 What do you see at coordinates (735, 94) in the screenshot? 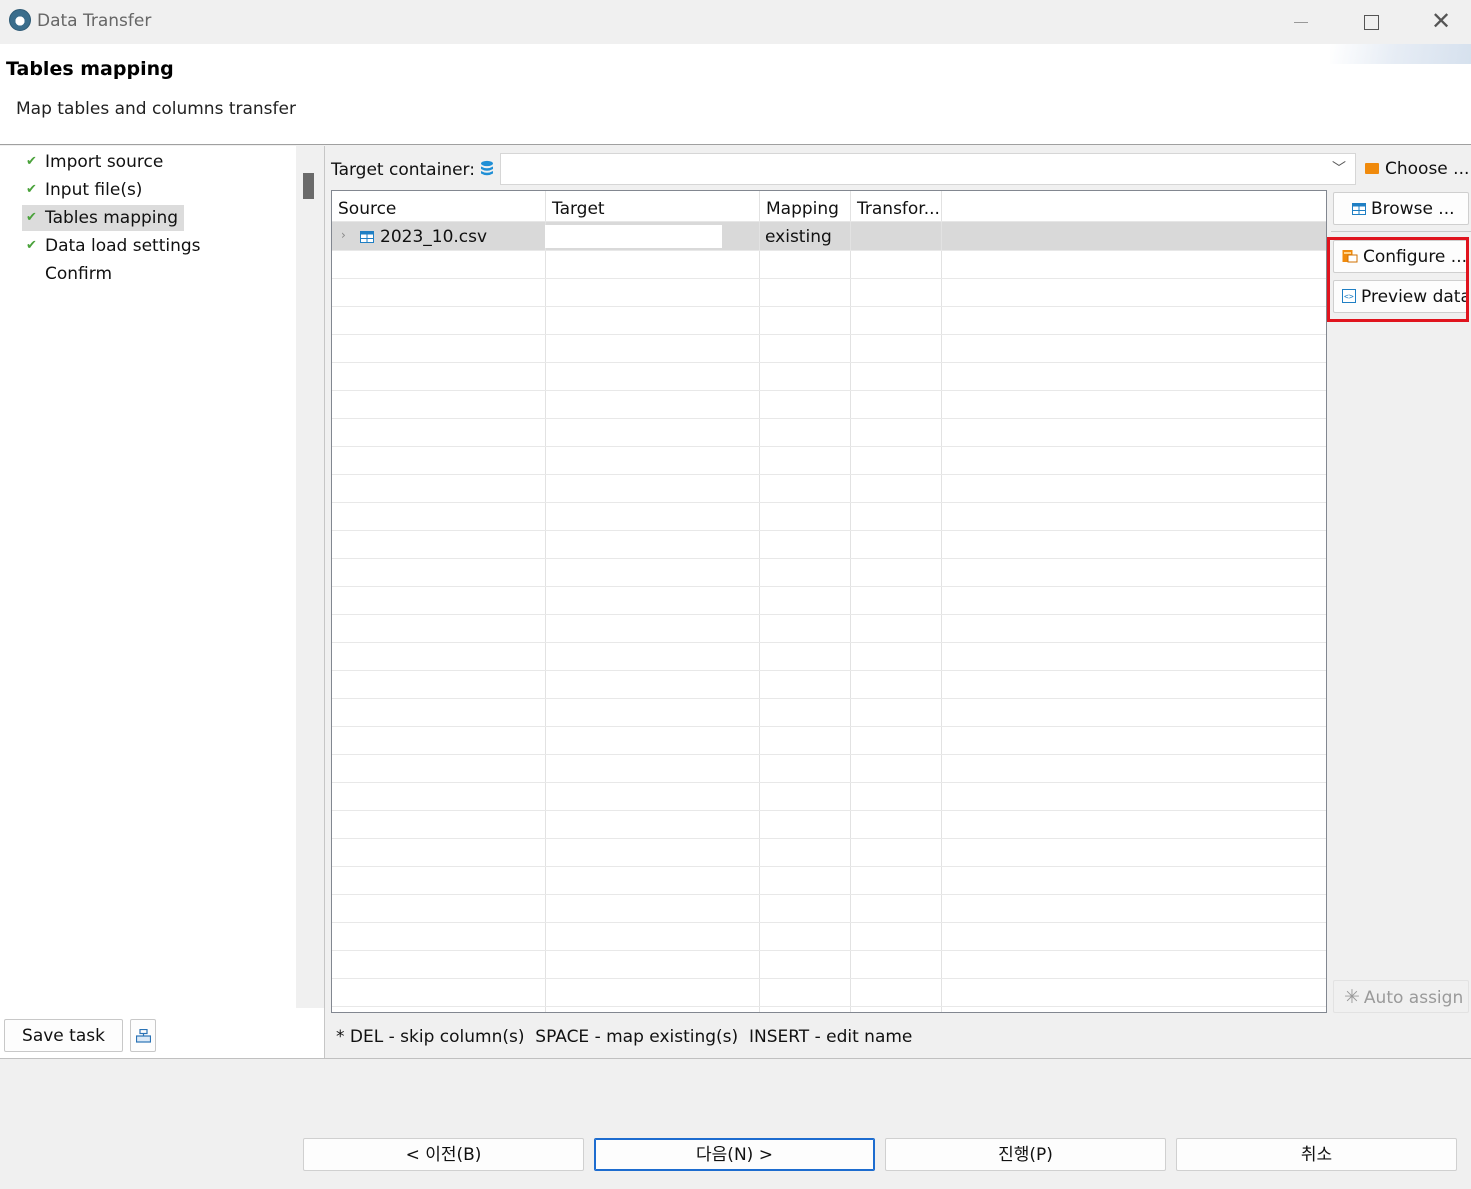
I see `wizard-header` at bounding box center [735, 94].